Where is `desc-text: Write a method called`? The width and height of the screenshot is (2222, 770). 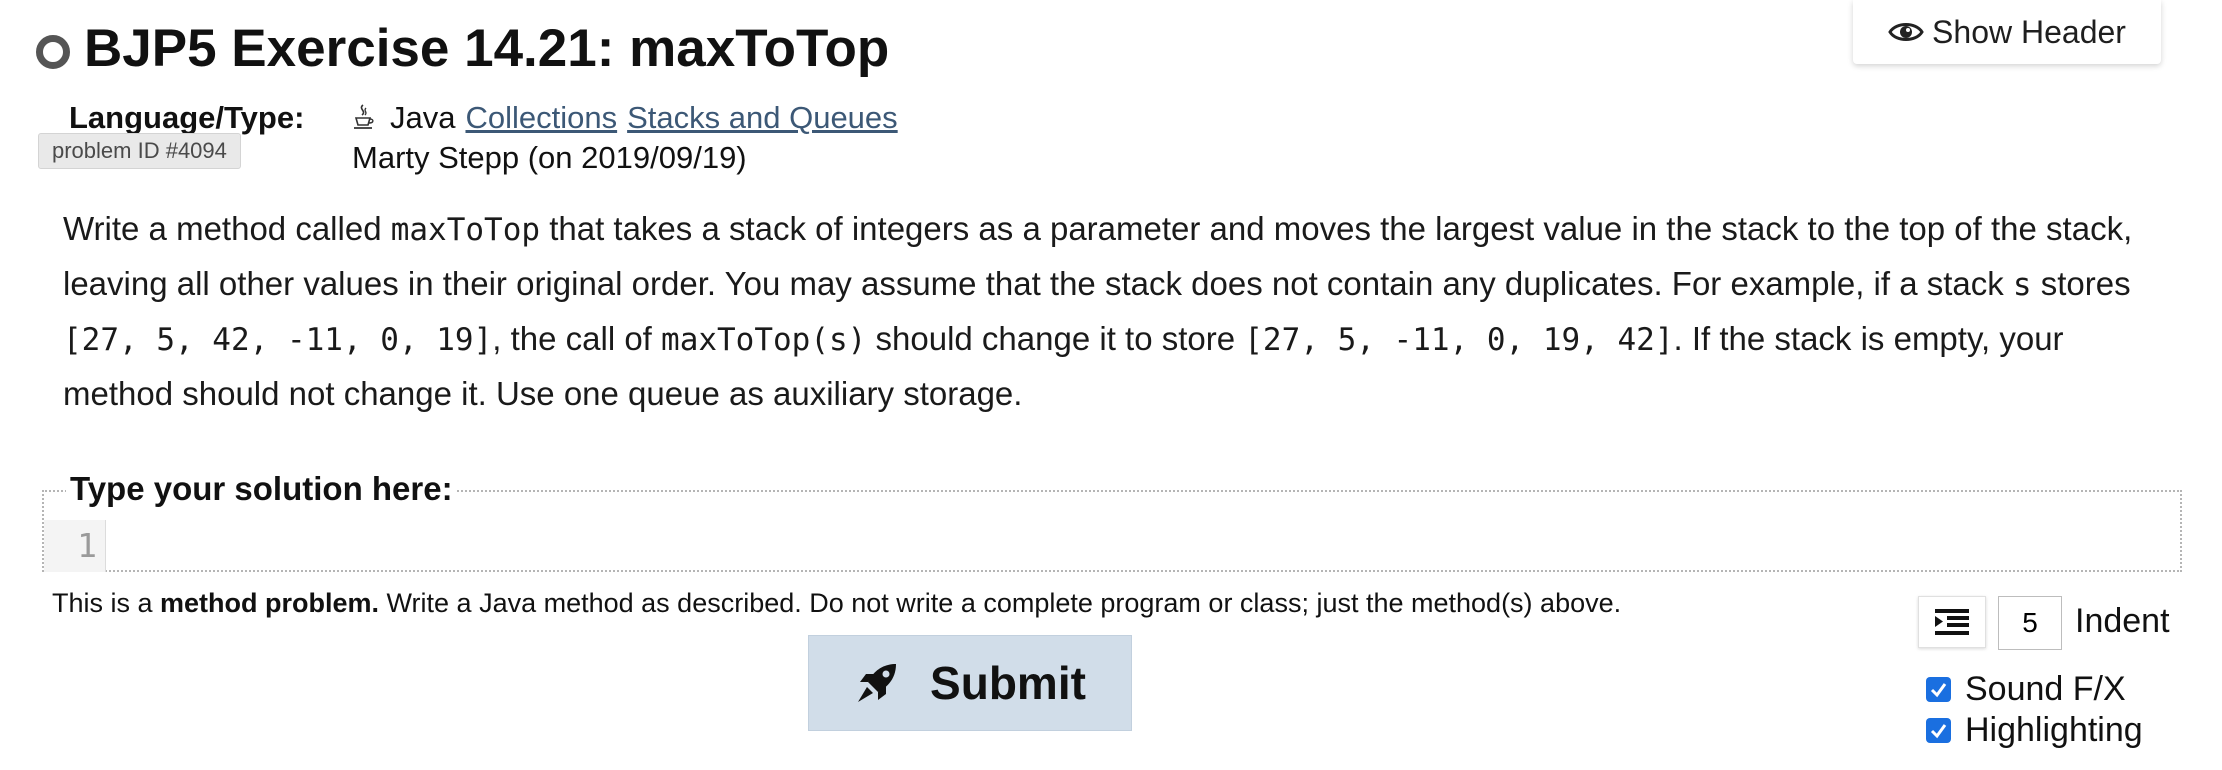 desc-text: Write a method called is located at coordinates (227, 228).